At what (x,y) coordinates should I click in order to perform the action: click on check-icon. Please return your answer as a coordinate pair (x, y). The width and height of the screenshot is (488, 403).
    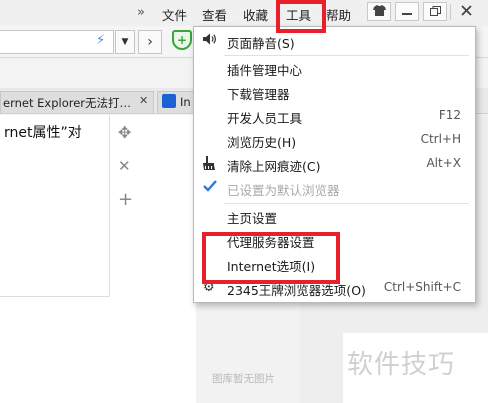
    Looking at the image, I should click on (210, 188).